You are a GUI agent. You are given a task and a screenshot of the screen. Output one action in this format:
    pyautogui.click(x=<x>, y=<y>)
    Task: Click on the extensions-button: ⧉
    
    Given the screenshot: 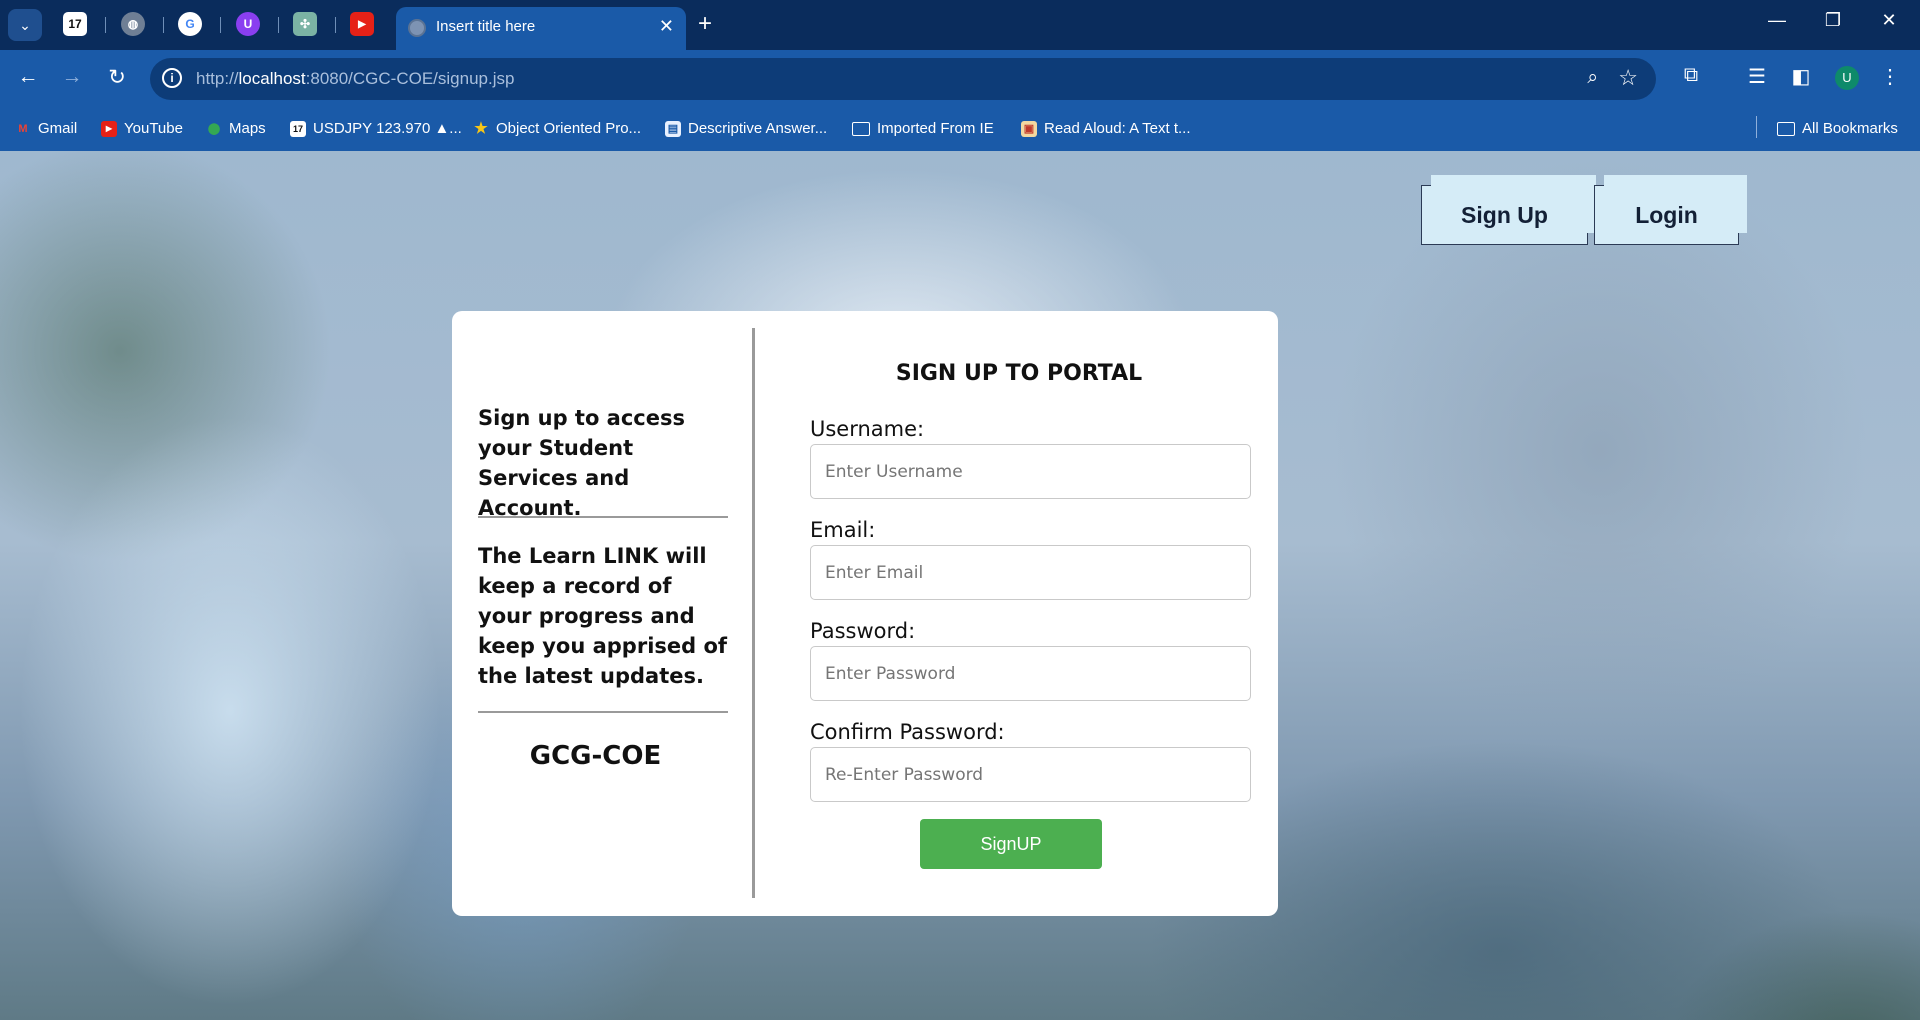 What is the action you would take?
    pyautogui.click(x=1691, y=75)
    